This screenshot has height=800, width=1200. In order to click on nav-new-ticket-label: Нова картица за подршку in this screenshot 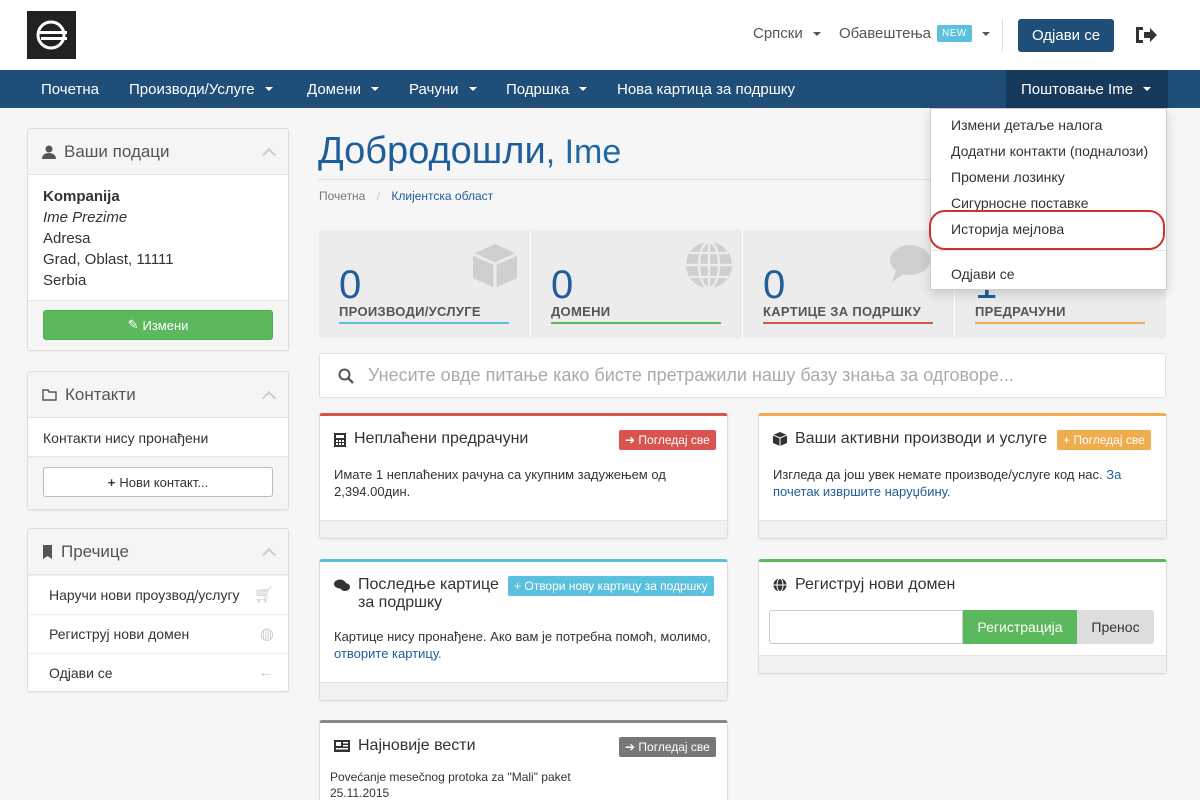, I will do `click(706, 89)`.